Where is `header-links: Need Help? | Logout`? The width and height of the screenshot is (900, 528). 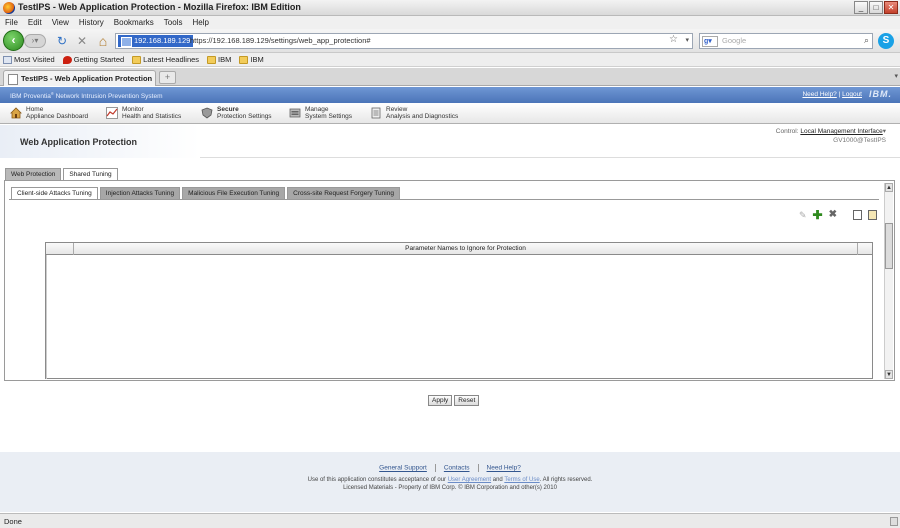 header-links: Need Help? | Logout is located at coordinates (832, 94).